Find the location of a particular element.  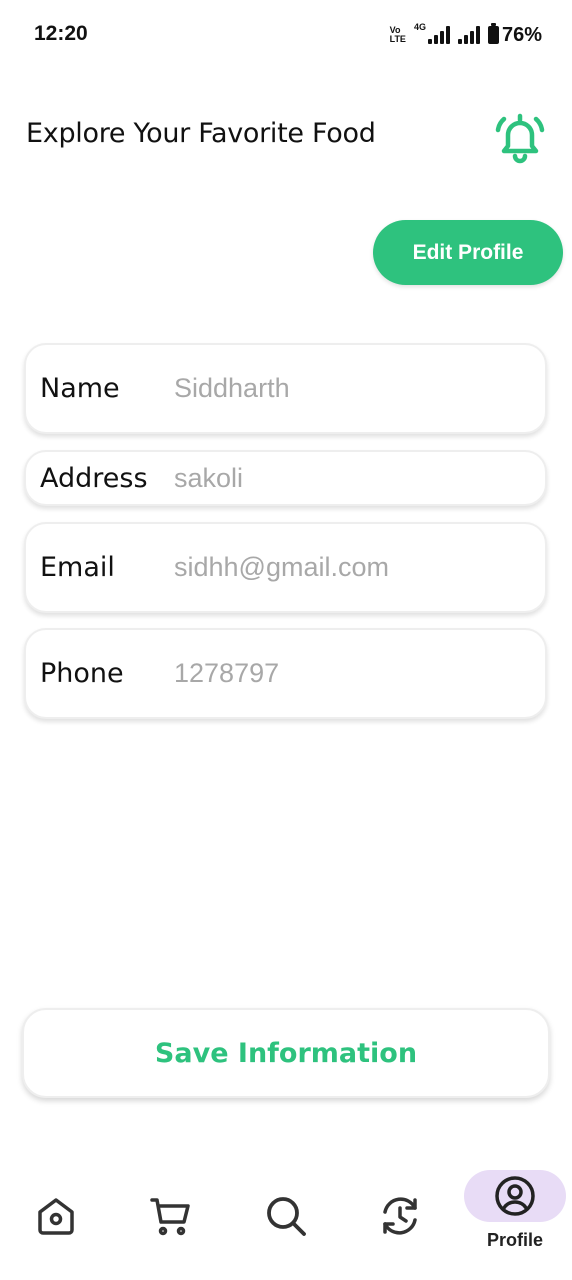

nav-item-history is located at coordinates (400, 1216).